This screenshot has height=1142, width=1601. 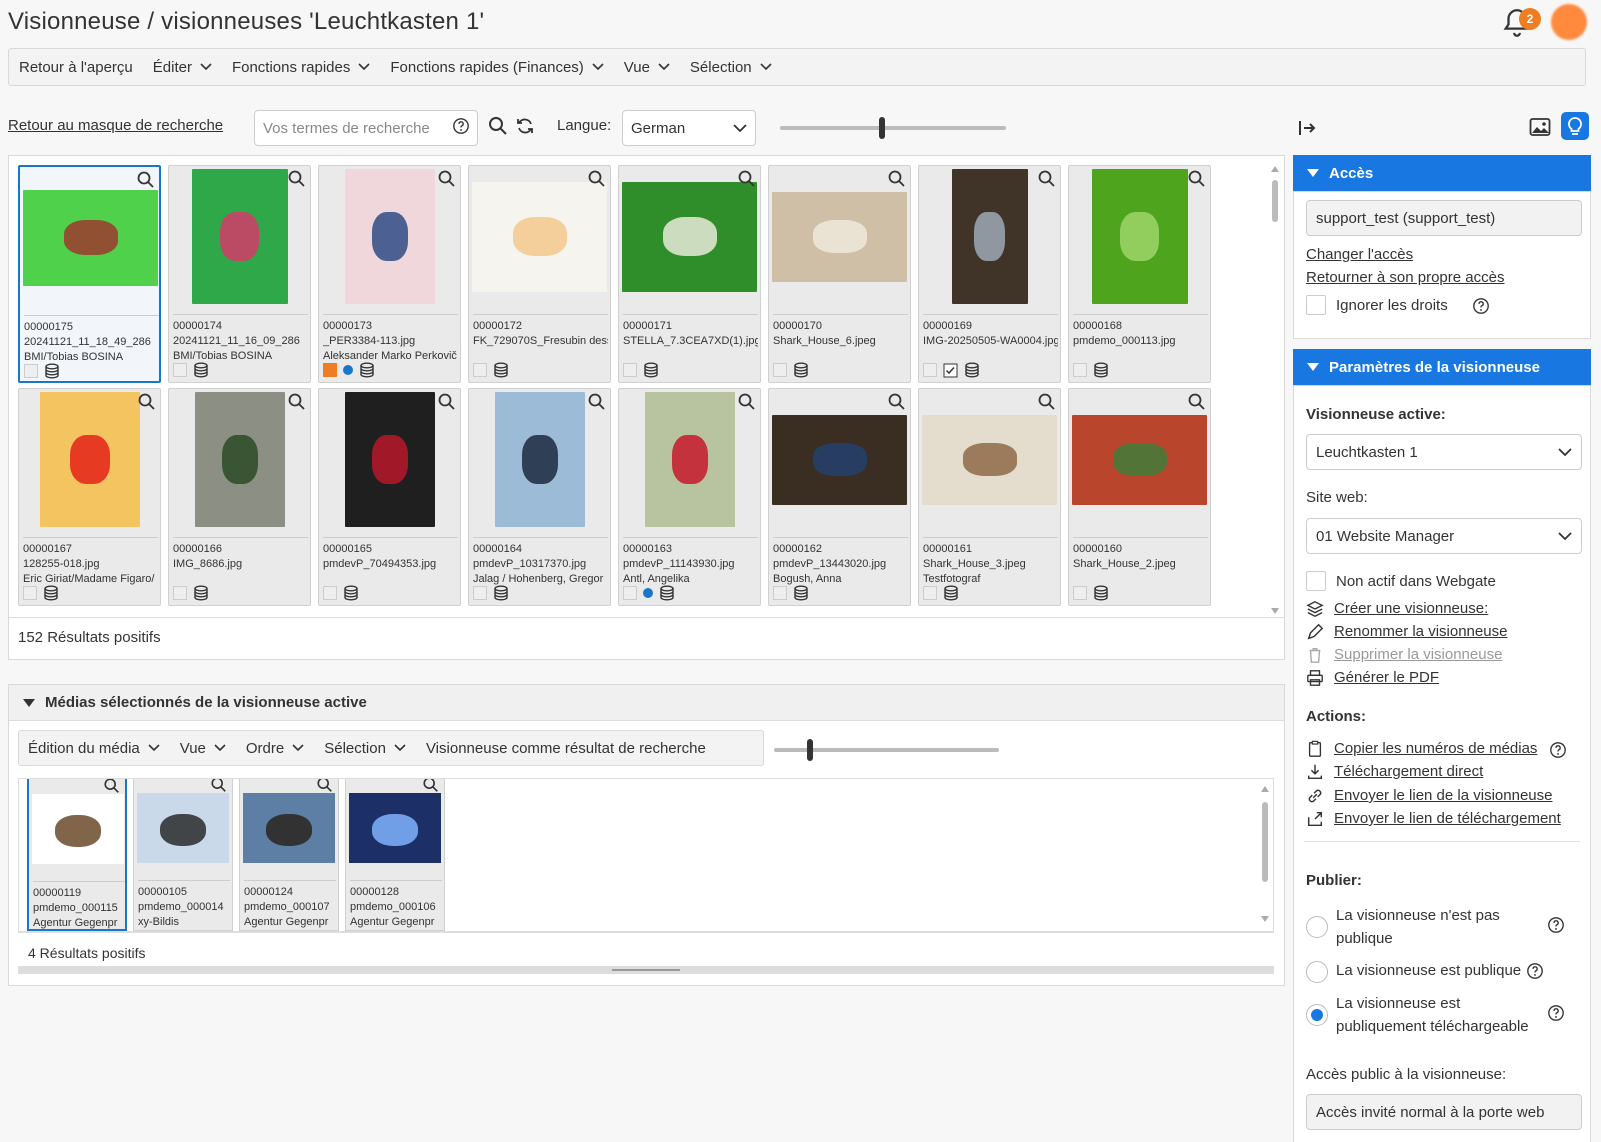 What do you see at coordinates (239, 497) in the screenshot?
I see `media-card: 00000166 IMG_8686.jpg` at bounding box center [239, 497].